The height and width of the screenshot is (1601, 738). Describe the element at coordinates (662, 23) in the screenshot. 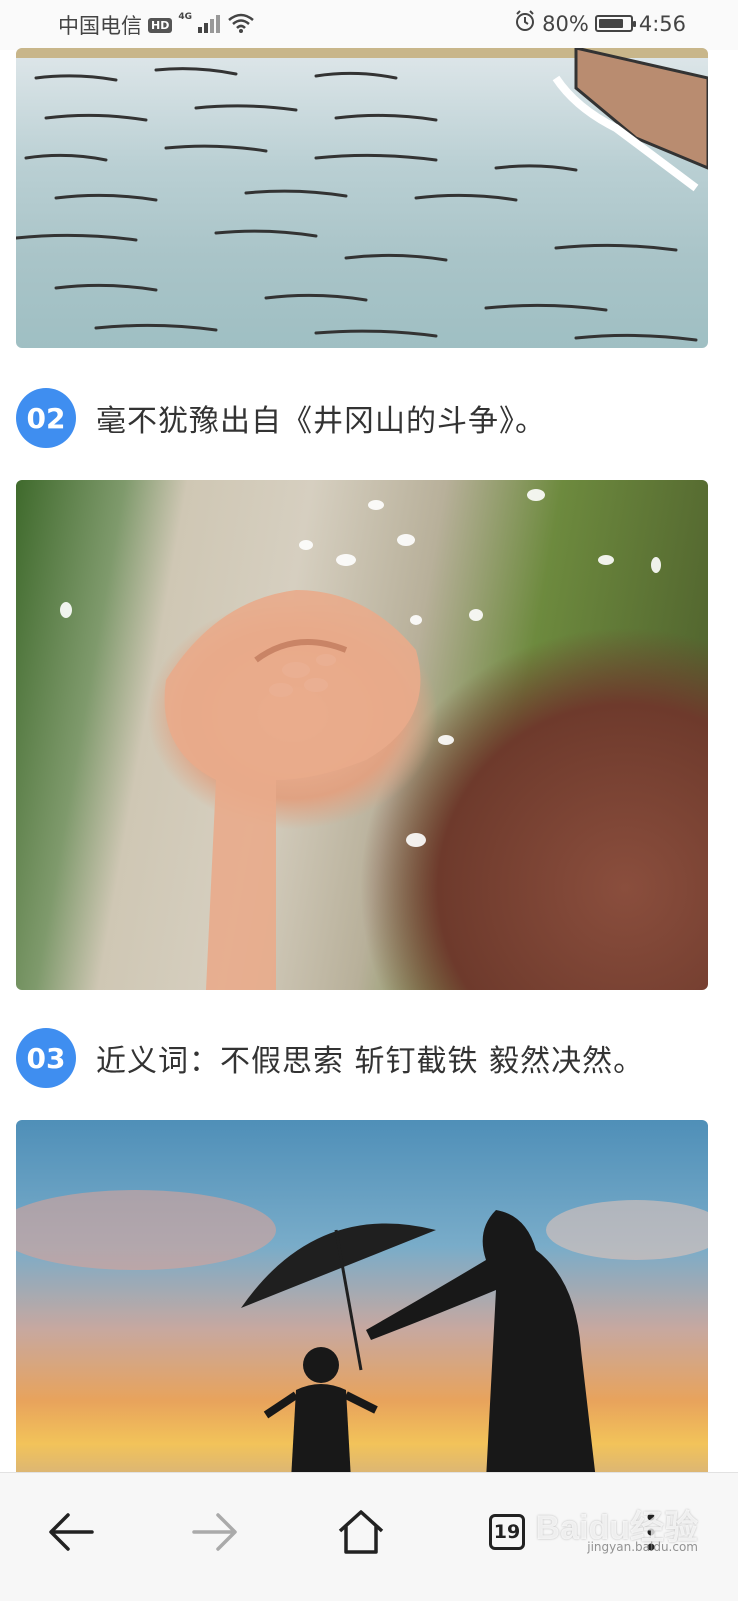

I see `clock: 4:56` at that location.